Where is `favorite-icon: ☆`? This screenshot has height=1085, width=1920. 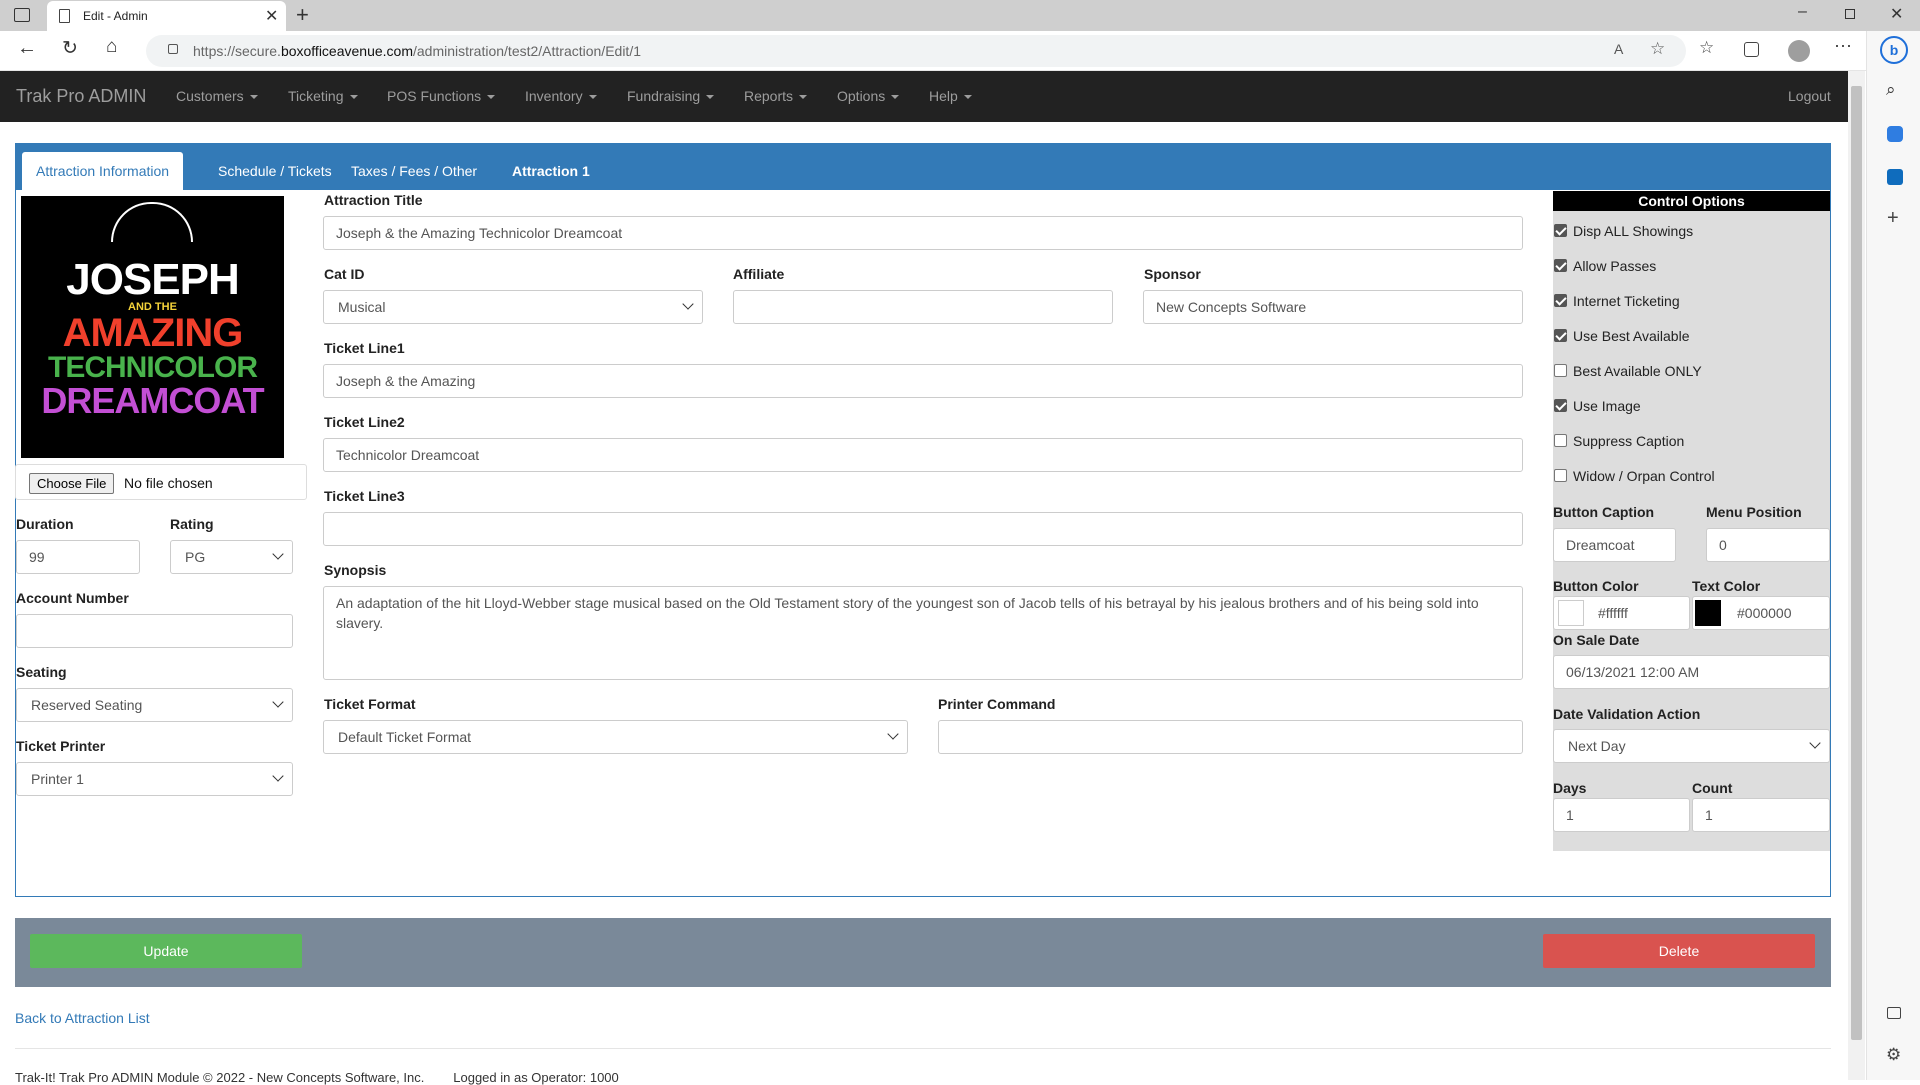 favorite-icon: ☆ is located at coordinates (1657, 49).